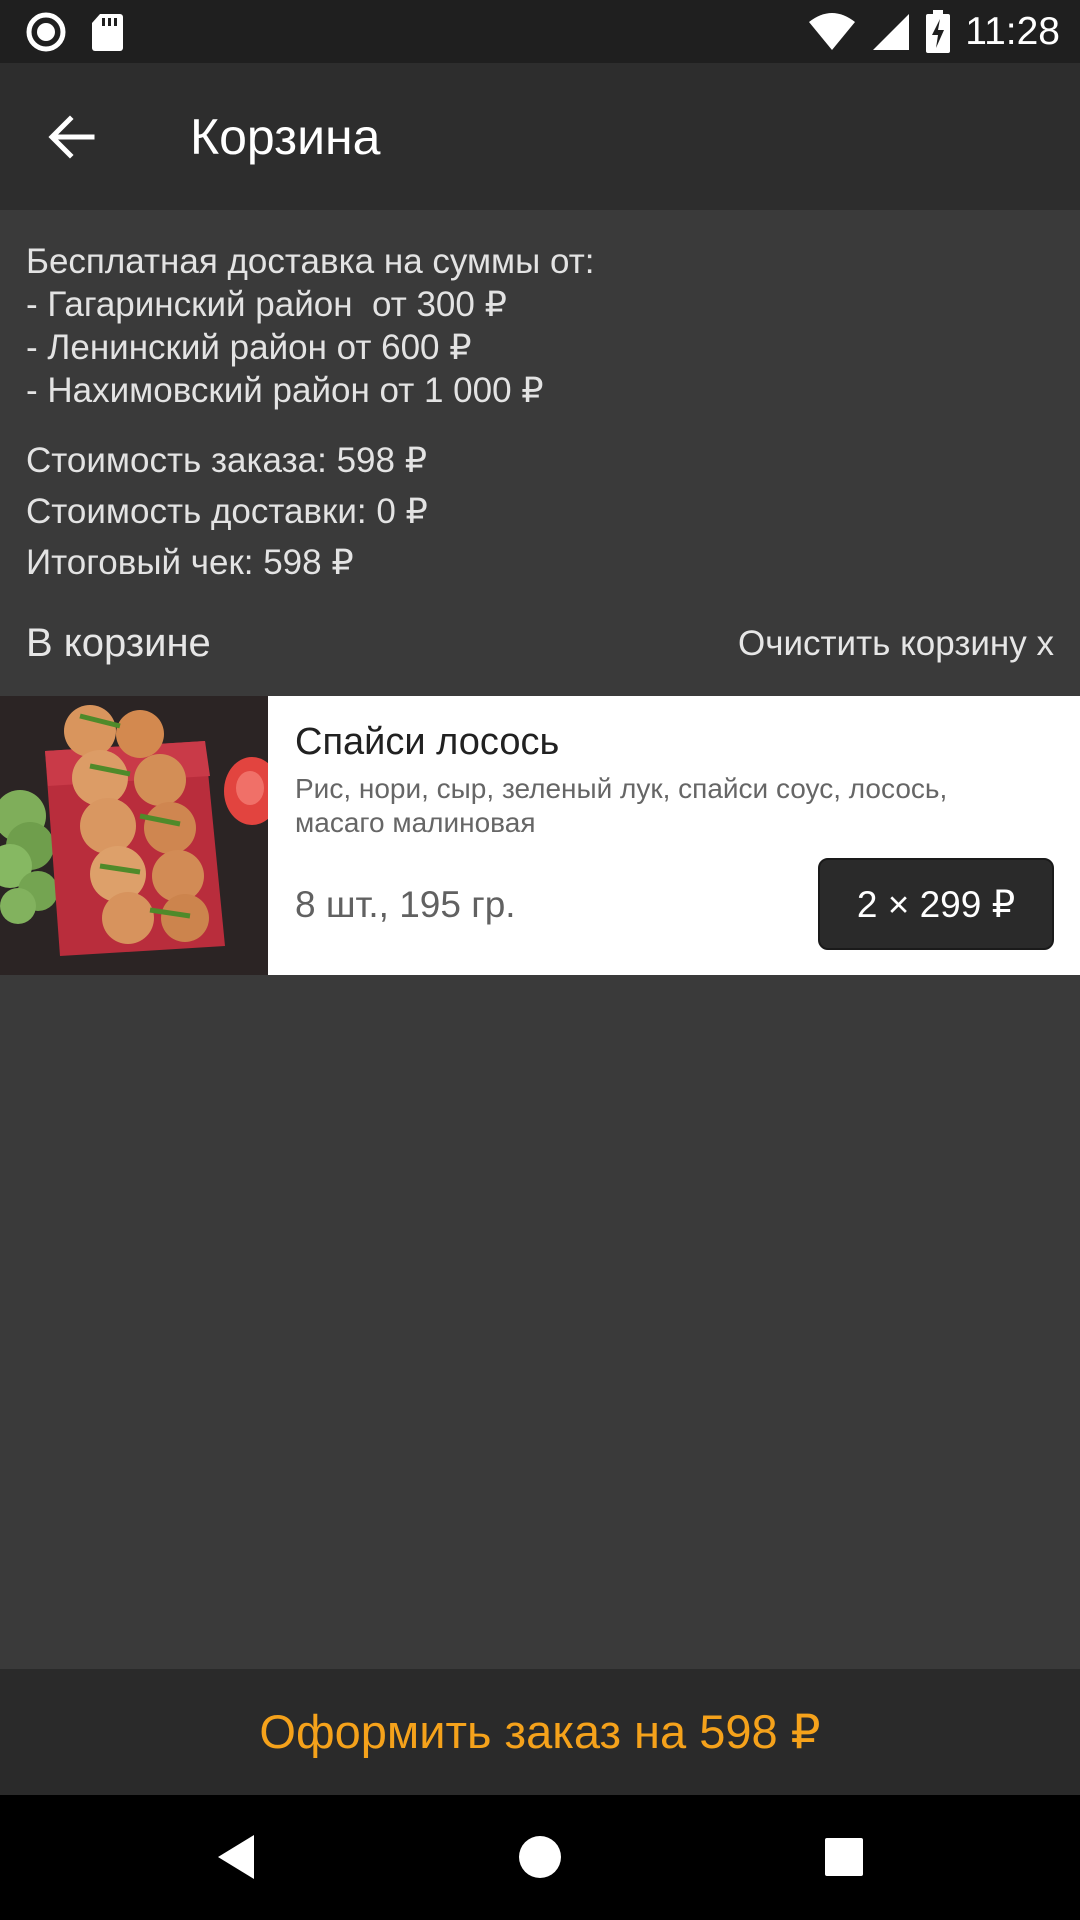  I want to click on nav-home-icon, so click(540, 1857).